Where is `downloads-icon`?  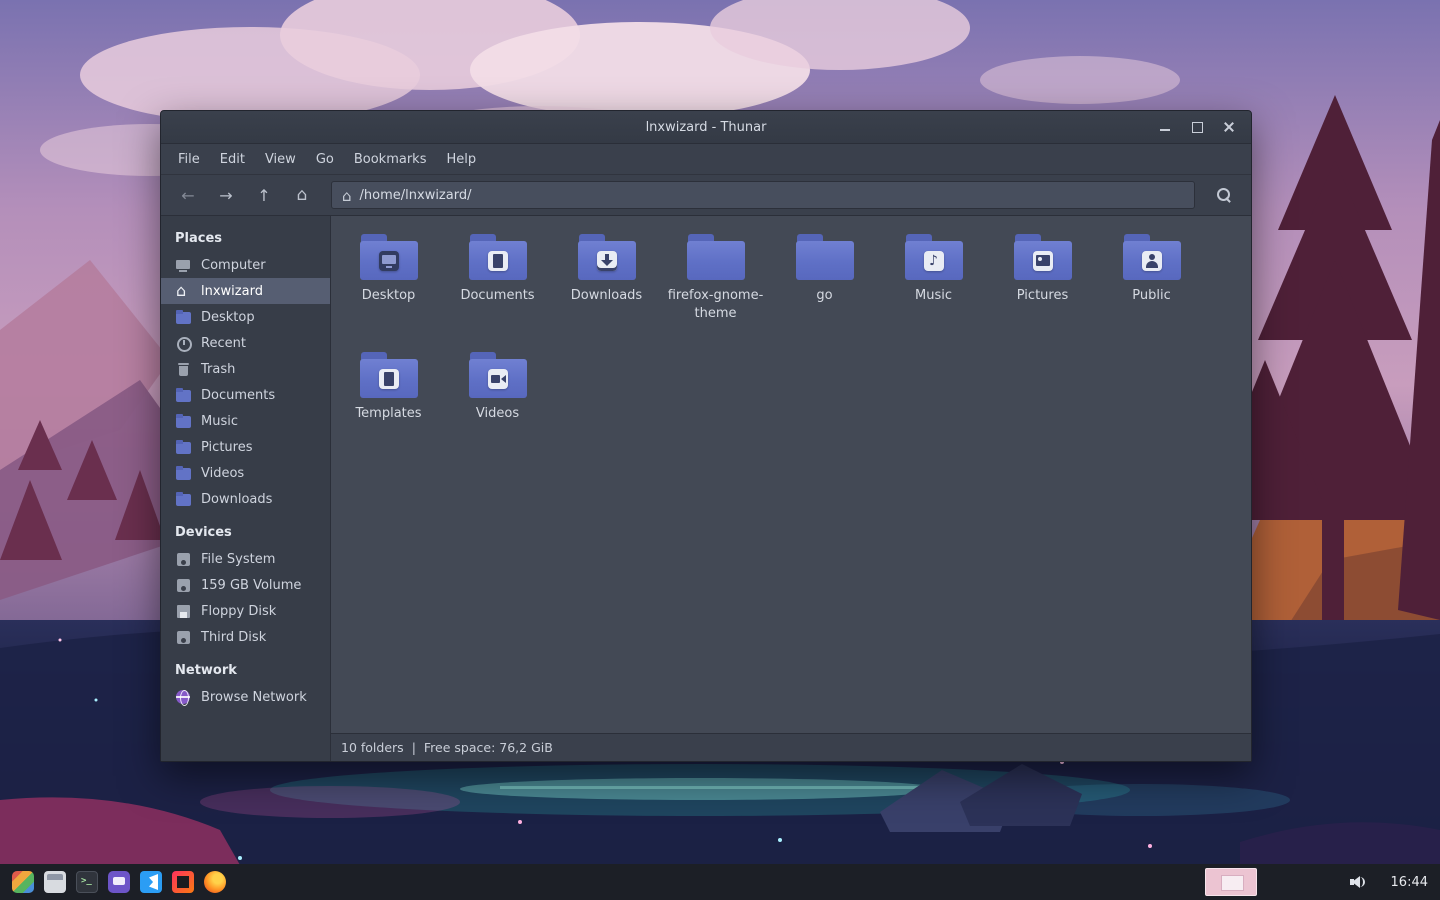 downloads-icon is located at coordinates (183, 499).